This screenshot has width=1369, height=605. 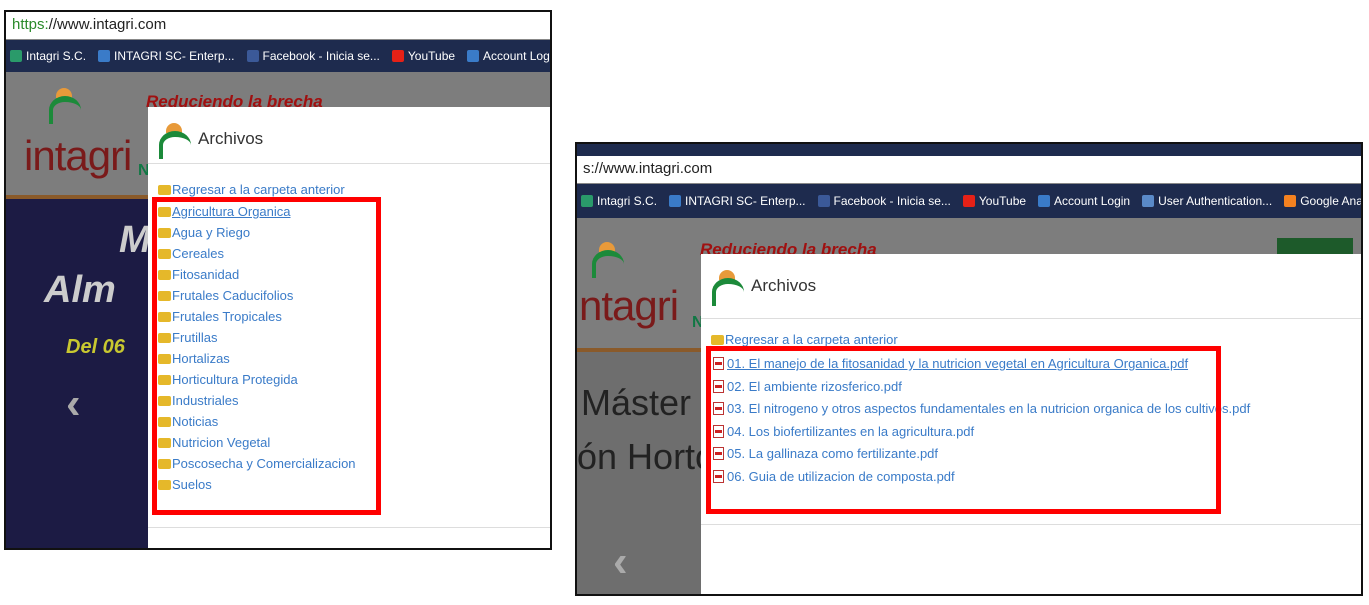 What do you see at coordinates (1322, 201) in the screenshot?
I see `bookmark-item: Google Analytics` at bounding box center [1322, 201].